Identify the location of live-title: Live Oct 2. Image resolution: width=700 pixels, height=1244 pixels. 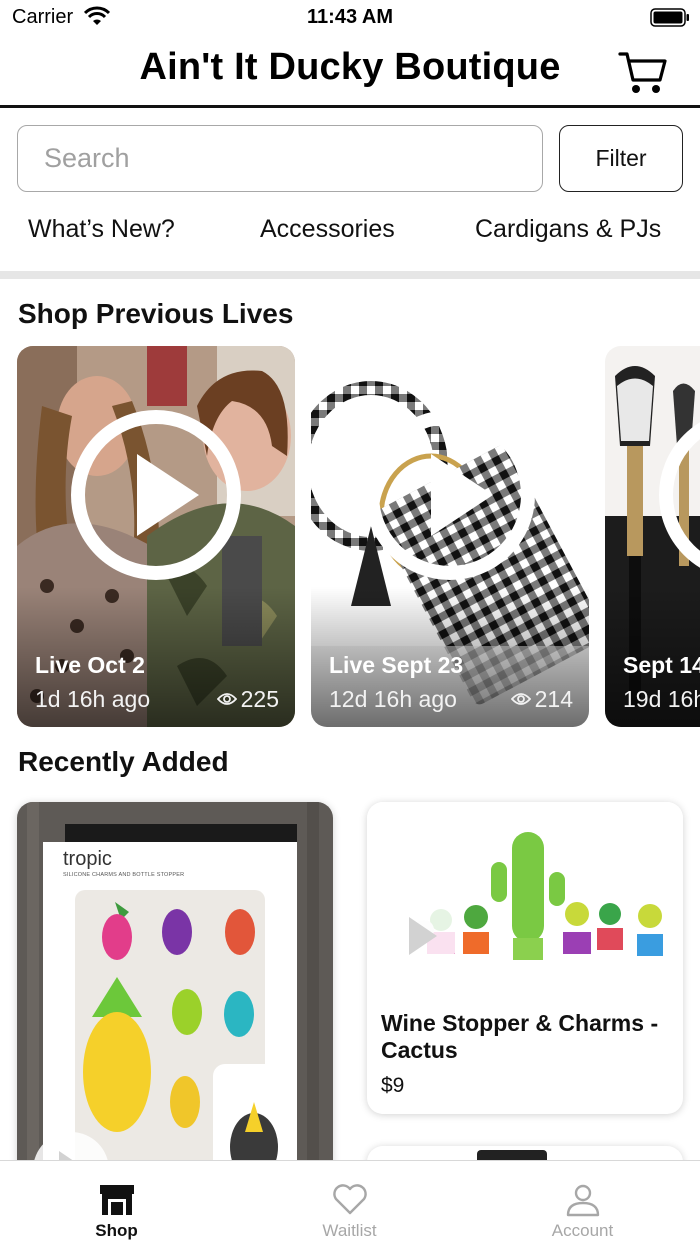
(90, 665).